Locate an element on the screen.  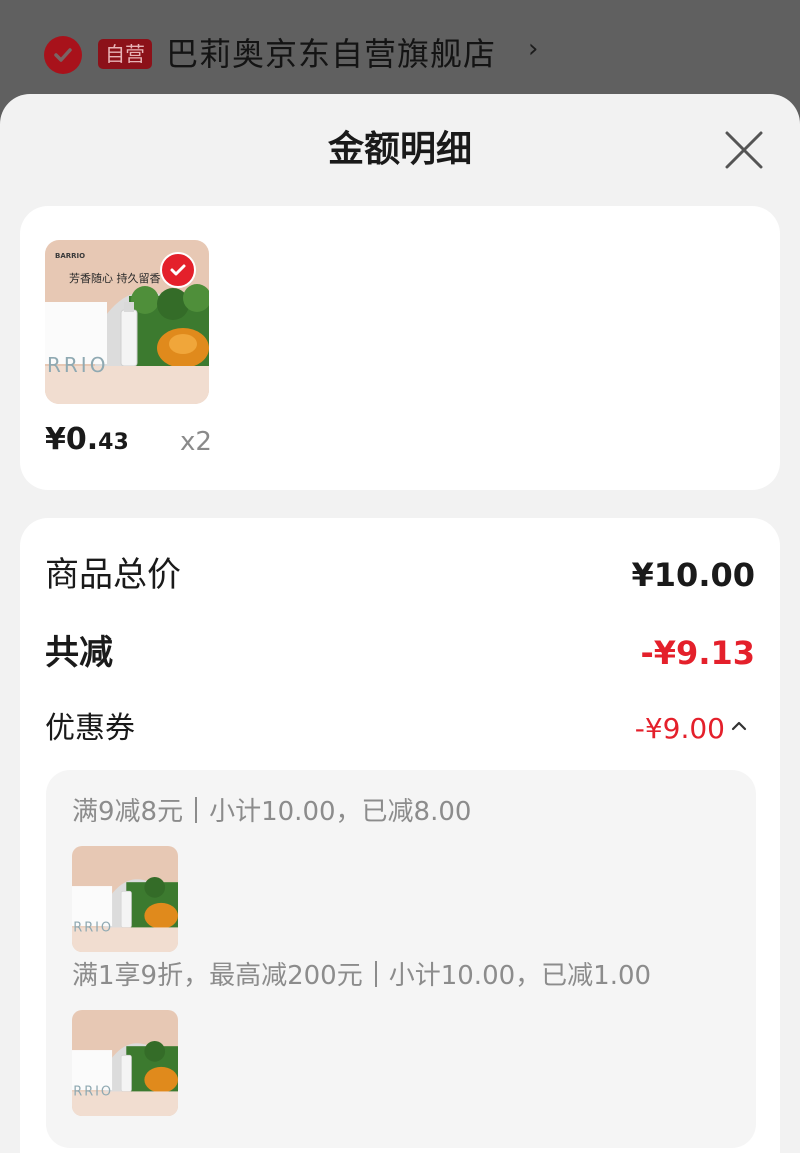
product-image-brand: BARRIO is located at coordinates (70, 256).